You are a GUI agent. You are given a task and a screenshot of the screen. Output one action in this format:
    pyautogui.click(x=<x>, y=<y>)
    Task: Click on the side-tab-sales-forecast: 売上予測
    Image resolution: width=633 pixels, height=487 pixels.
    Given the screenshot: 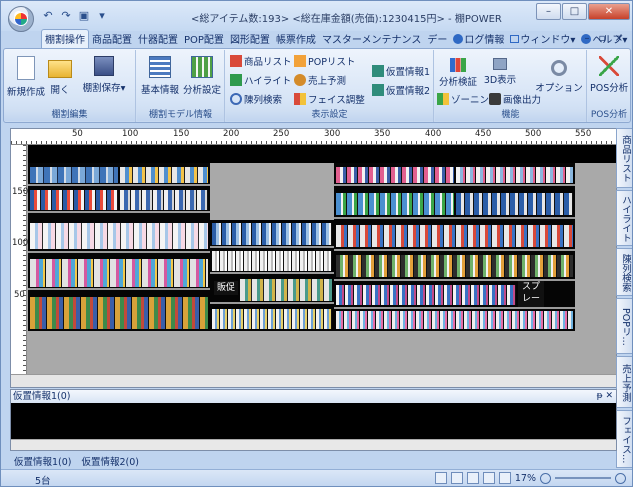 What is the action you would take?
    pyautogui.click(x=624, y=382)
    